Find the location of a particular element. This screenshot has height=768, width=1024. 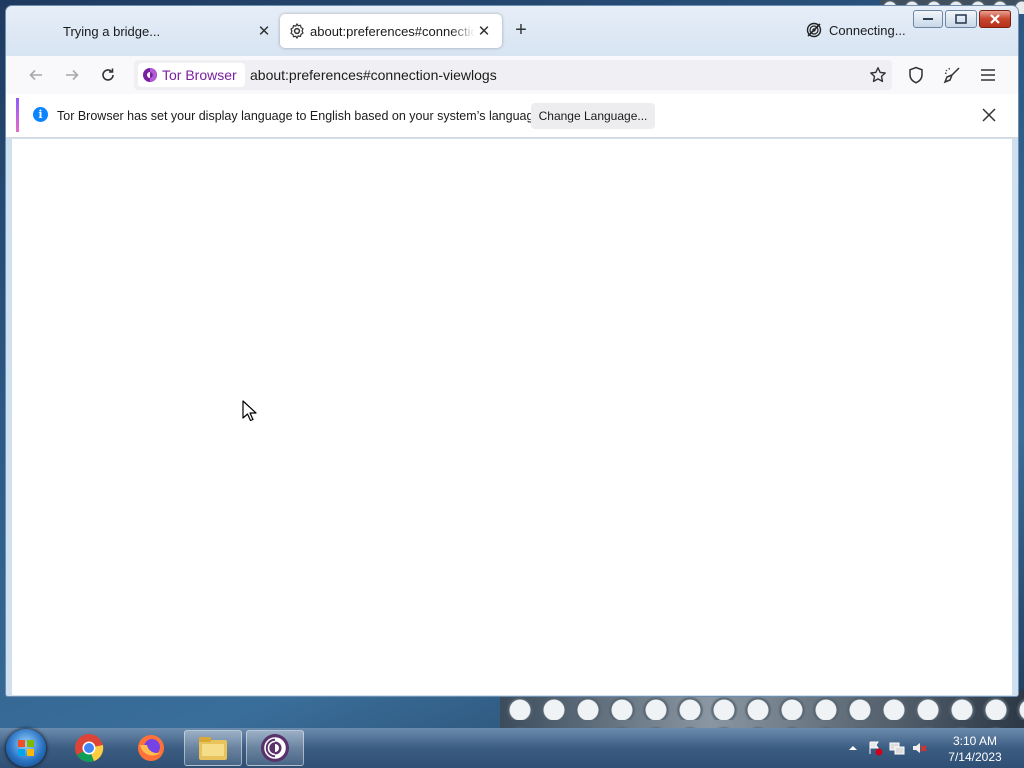

reload-button is located at coordinates (108, 75).